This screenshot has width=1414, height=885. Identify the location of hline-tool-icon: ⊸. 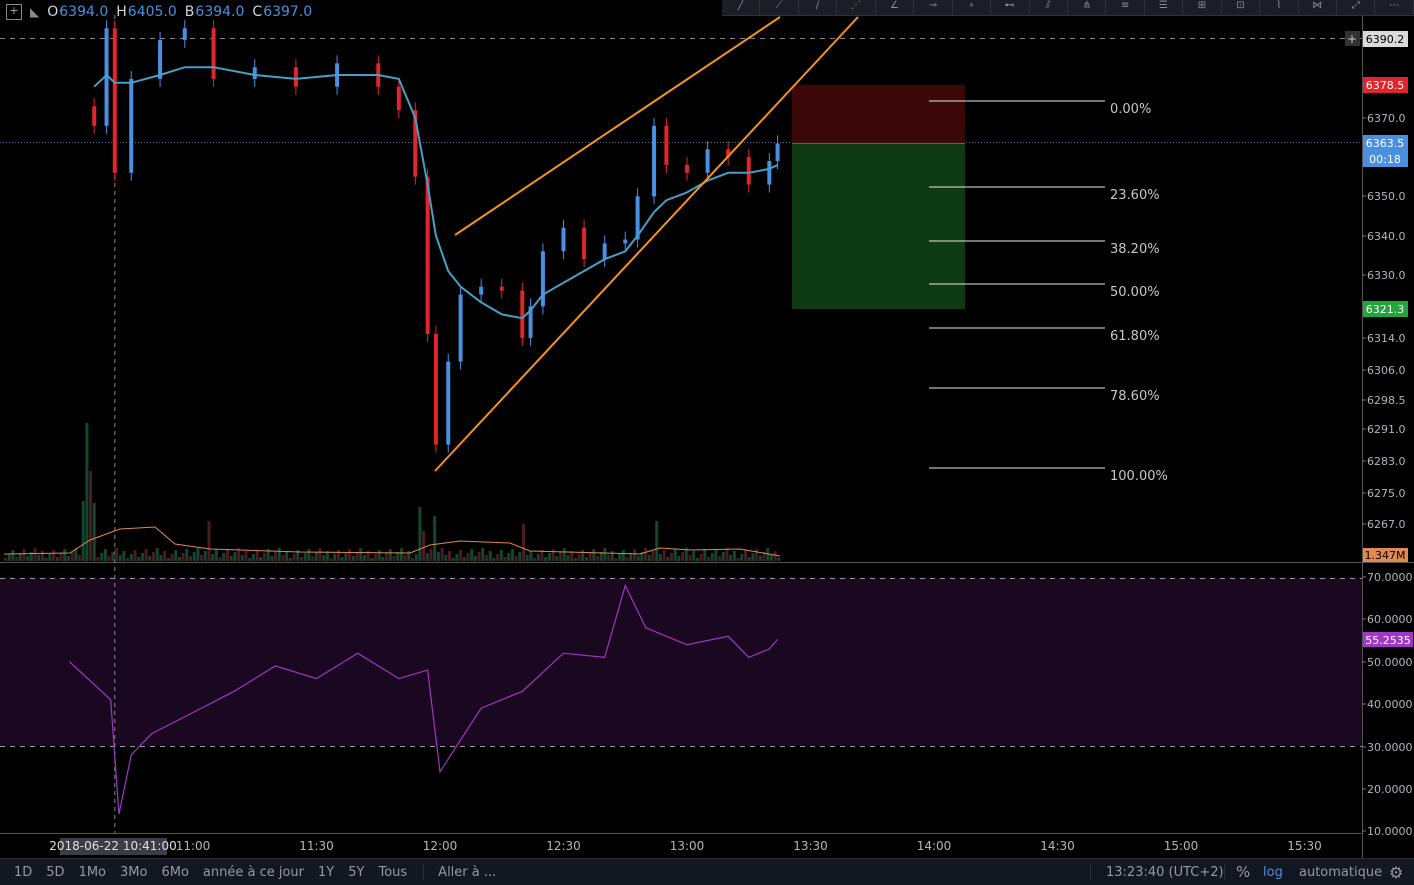
(933, 7).